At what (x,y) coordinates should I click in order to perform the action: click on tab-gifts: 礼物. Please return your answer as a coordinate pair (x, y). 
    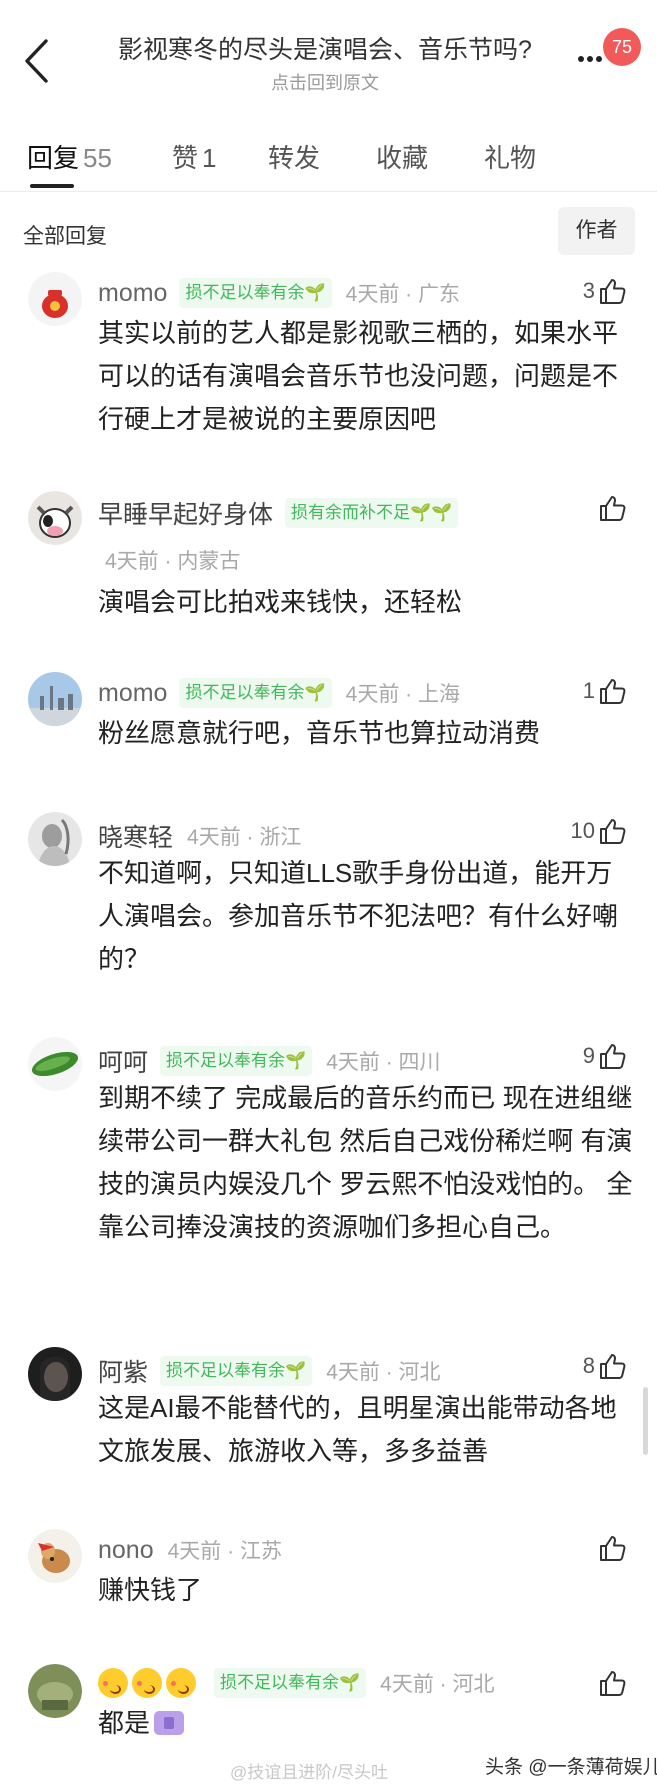
    Looking at the image, I should click on (510, 156).